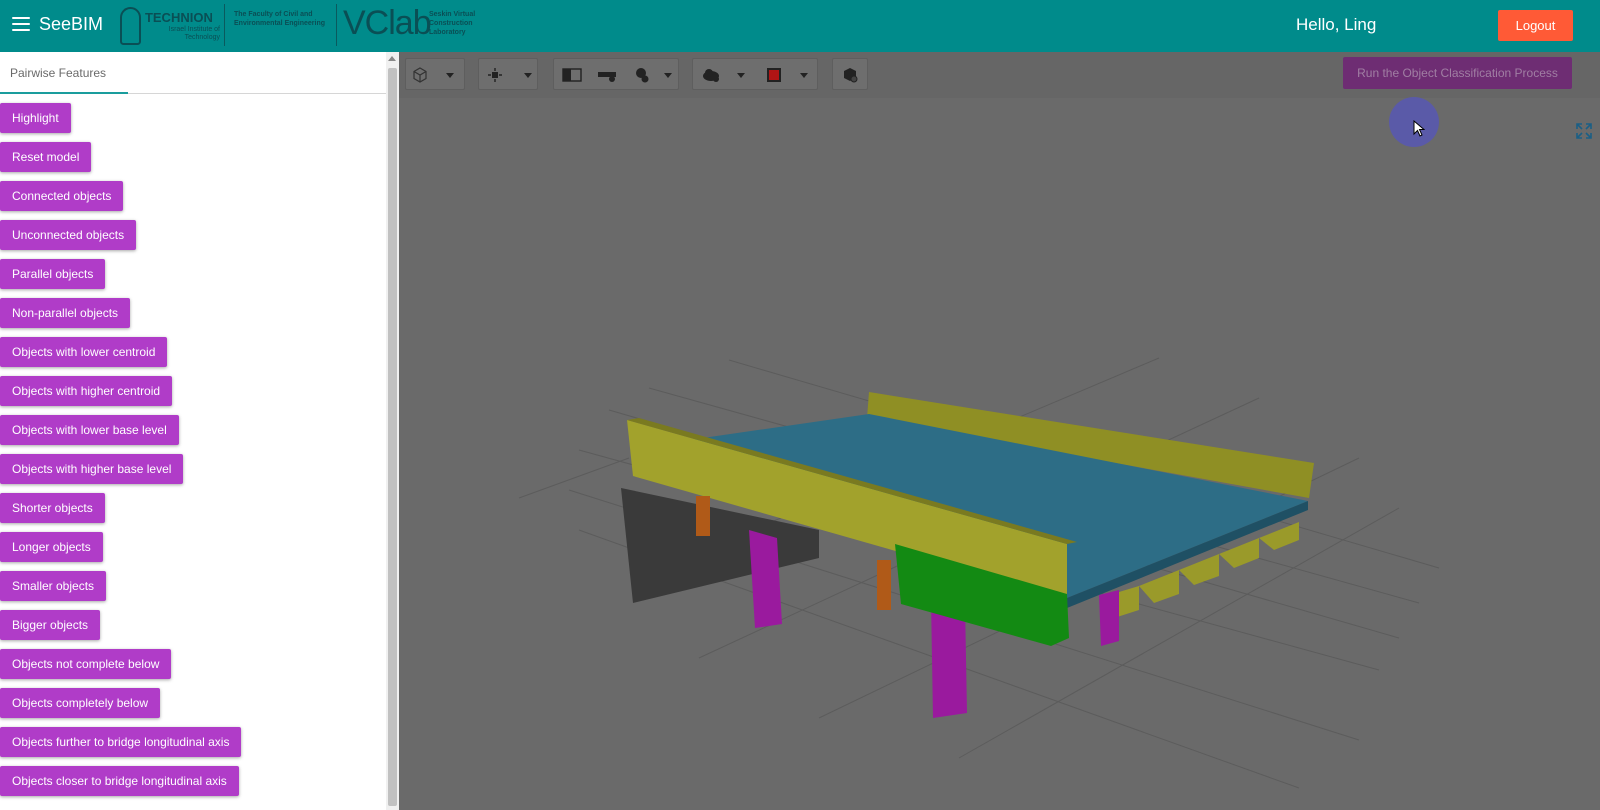  I want to click on lower-base-level-button: Objects with lower base level, so click(89, 430).